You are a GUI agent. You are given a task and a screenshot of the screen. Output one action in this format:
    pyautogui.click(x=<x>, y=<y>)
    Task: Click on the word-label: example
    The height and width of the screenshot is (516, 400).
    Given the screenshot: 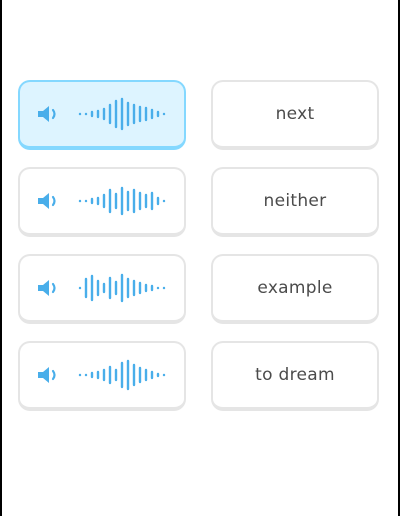 What is the action you would take?
    pyautogui.click(x=295, y=288)
    